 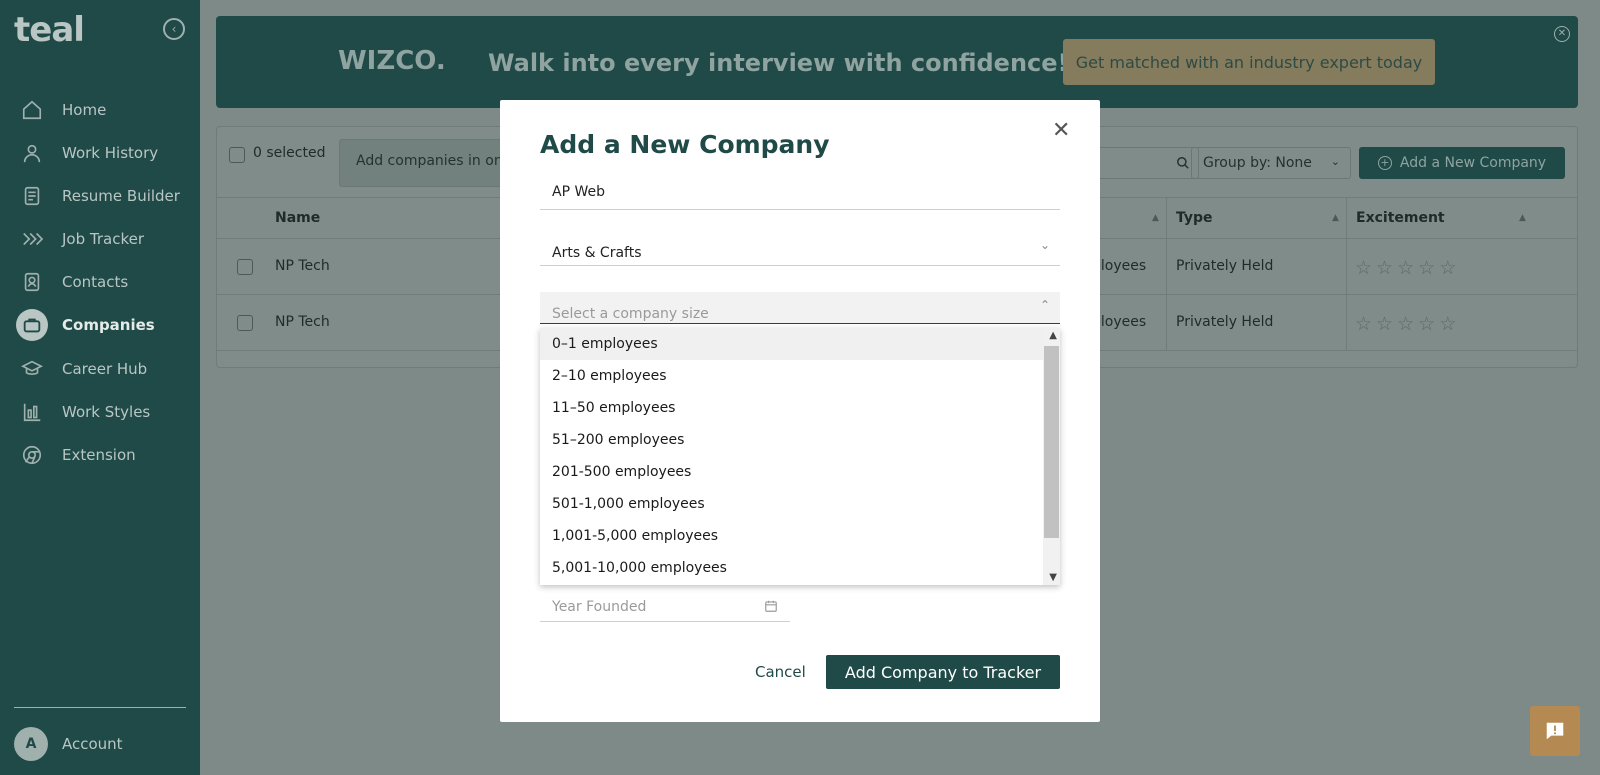 I want to click on sidebar-item-label: Extension, so click(x=99, y=455).